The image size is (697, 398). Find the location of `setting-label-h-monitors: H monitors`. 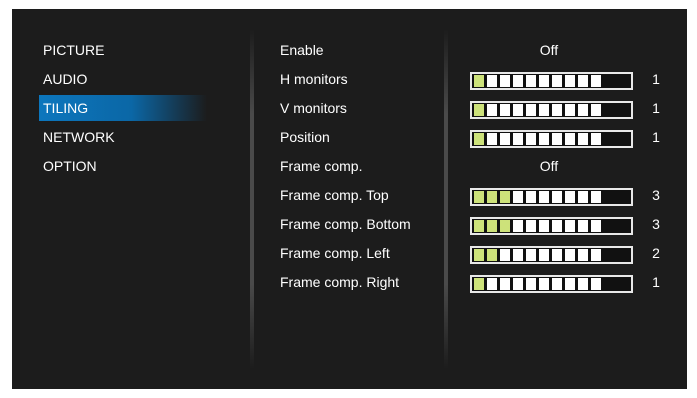

setting-label-h-monitors: H monitors is located at coordinates (314, 79).